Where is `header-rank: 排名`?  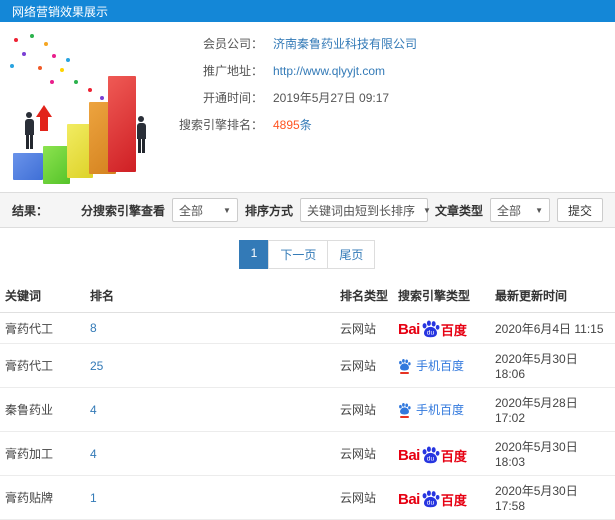
header-rank: 排名 is located at coordinates (210, 296).